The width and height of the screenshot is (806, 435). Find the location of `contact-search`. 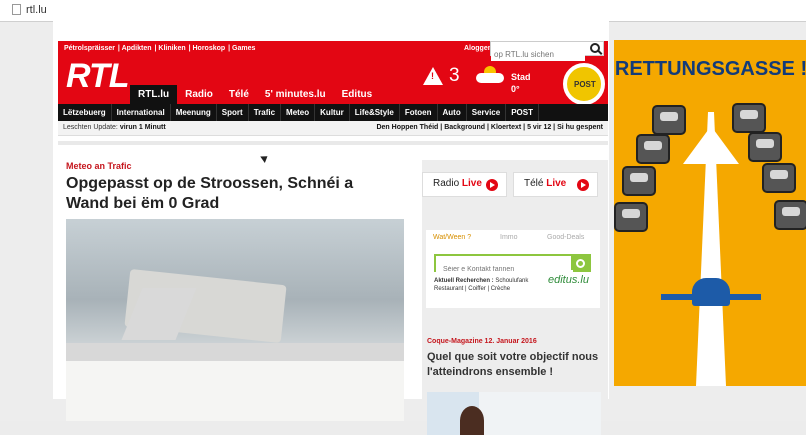

contact-search is located at coordinates (512, 265).